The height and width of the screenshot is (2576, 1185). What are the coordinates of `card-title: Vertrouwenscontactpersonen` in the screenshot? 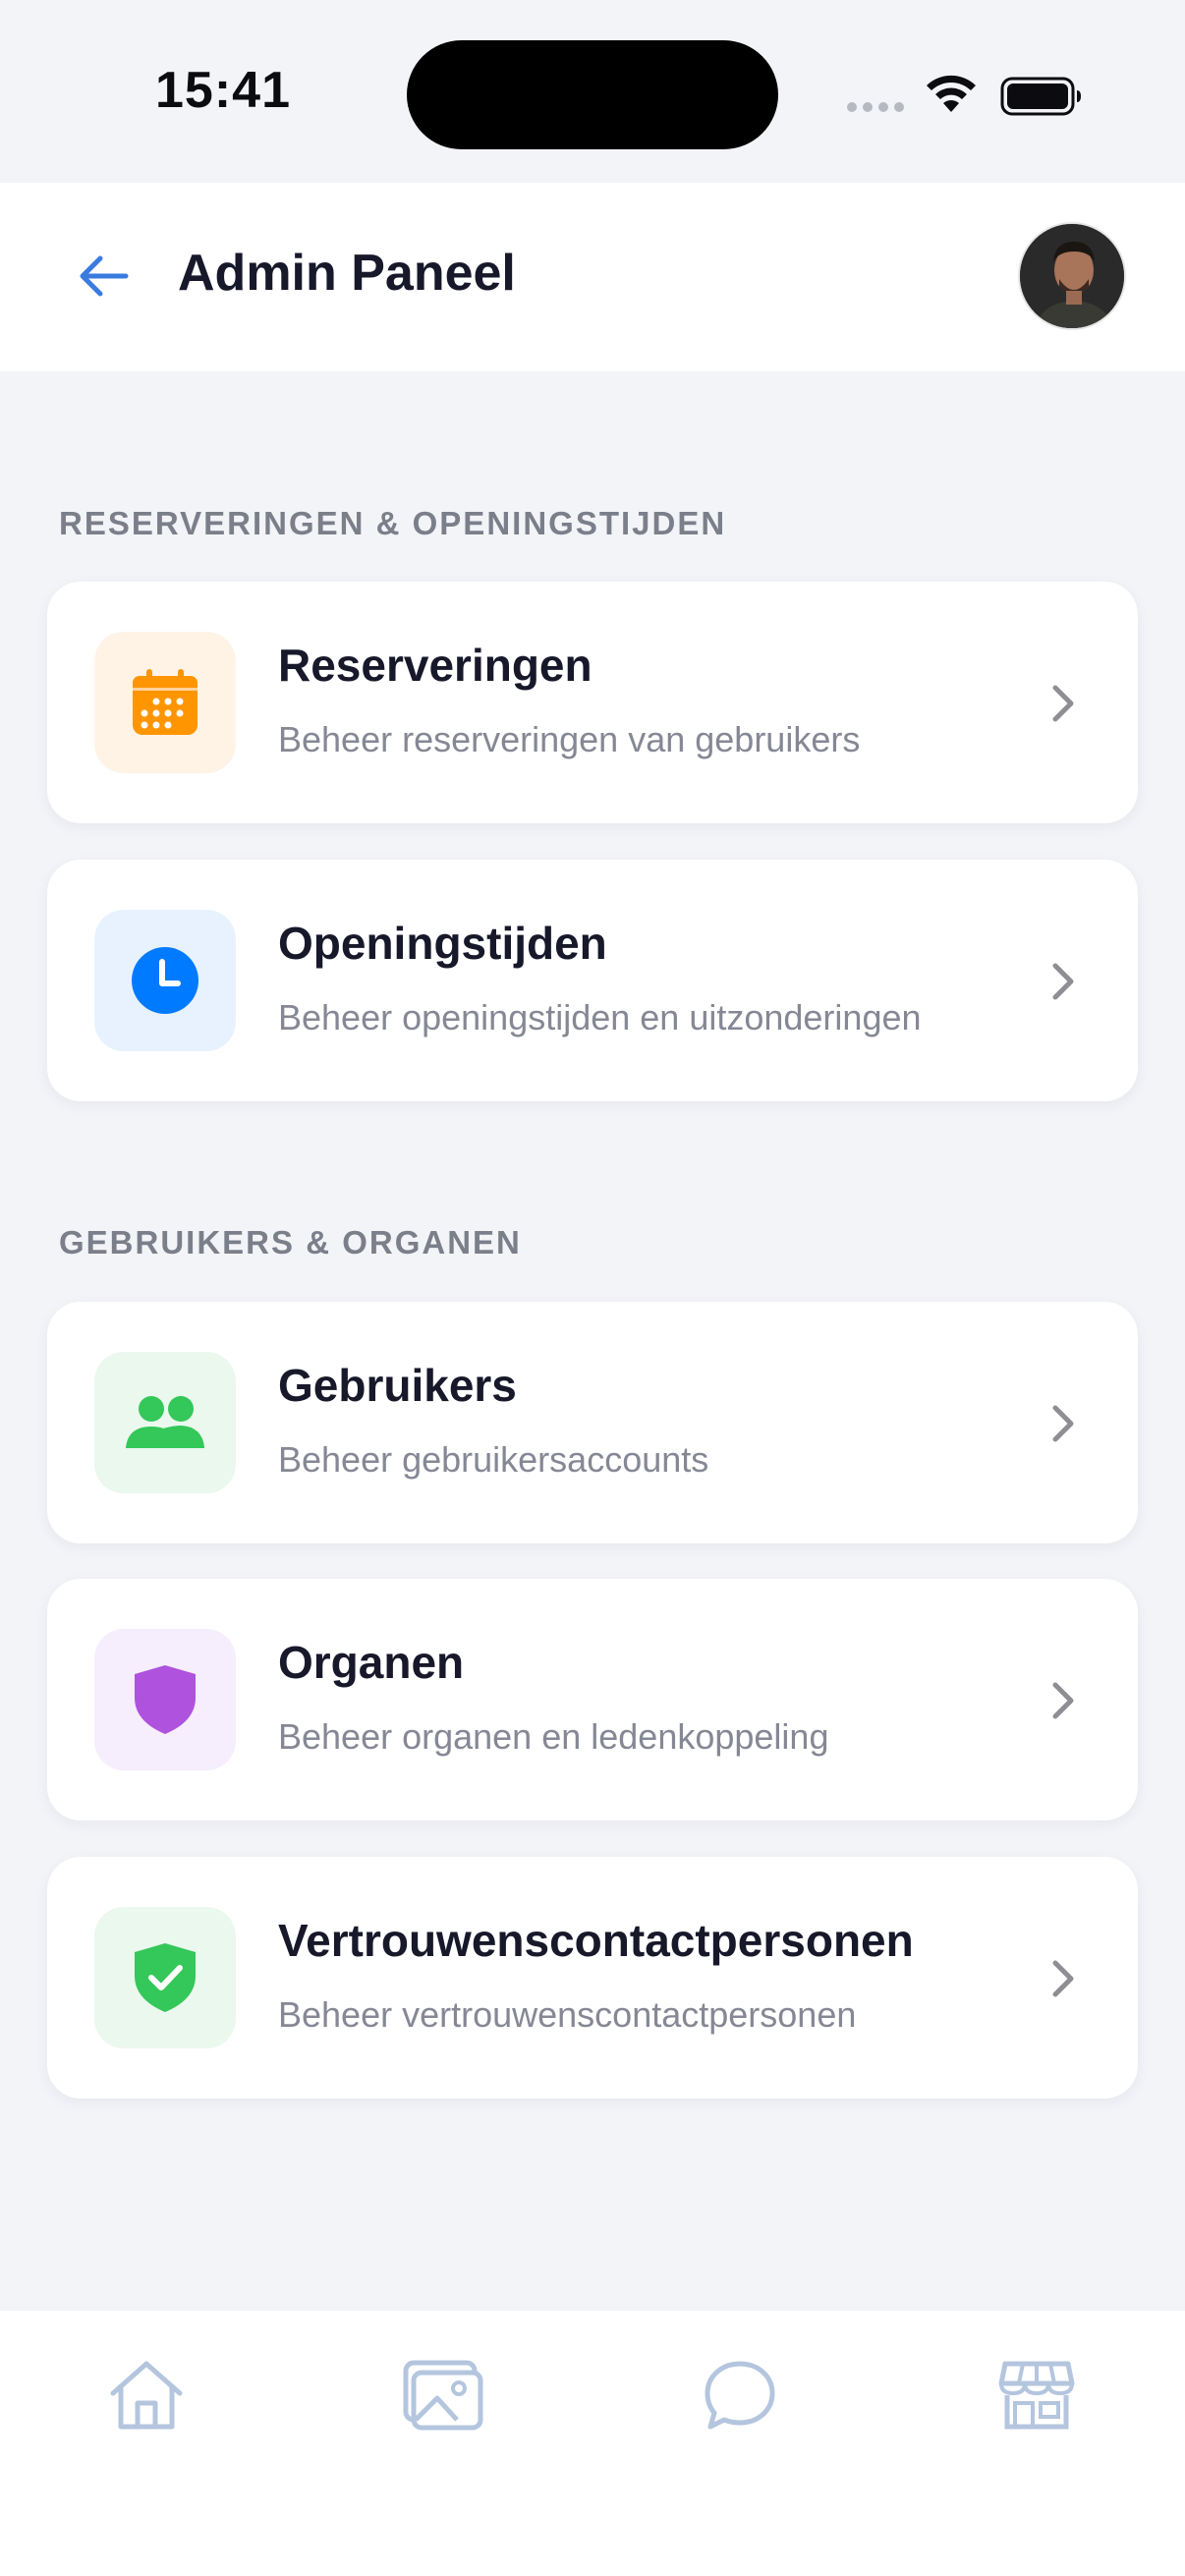 It's located at (596, 1940).